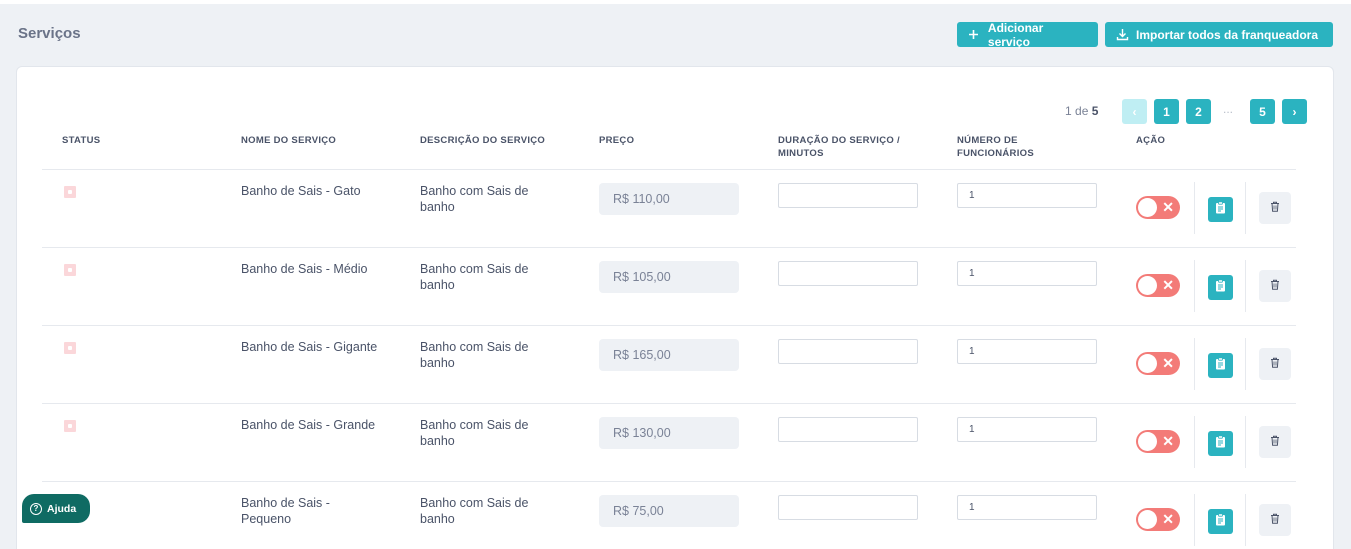 This screenshot has width=1351, height=549. Describe the element at coordinates (49, 33) in the screenshot. I see `page-title: Serviços` at that location.